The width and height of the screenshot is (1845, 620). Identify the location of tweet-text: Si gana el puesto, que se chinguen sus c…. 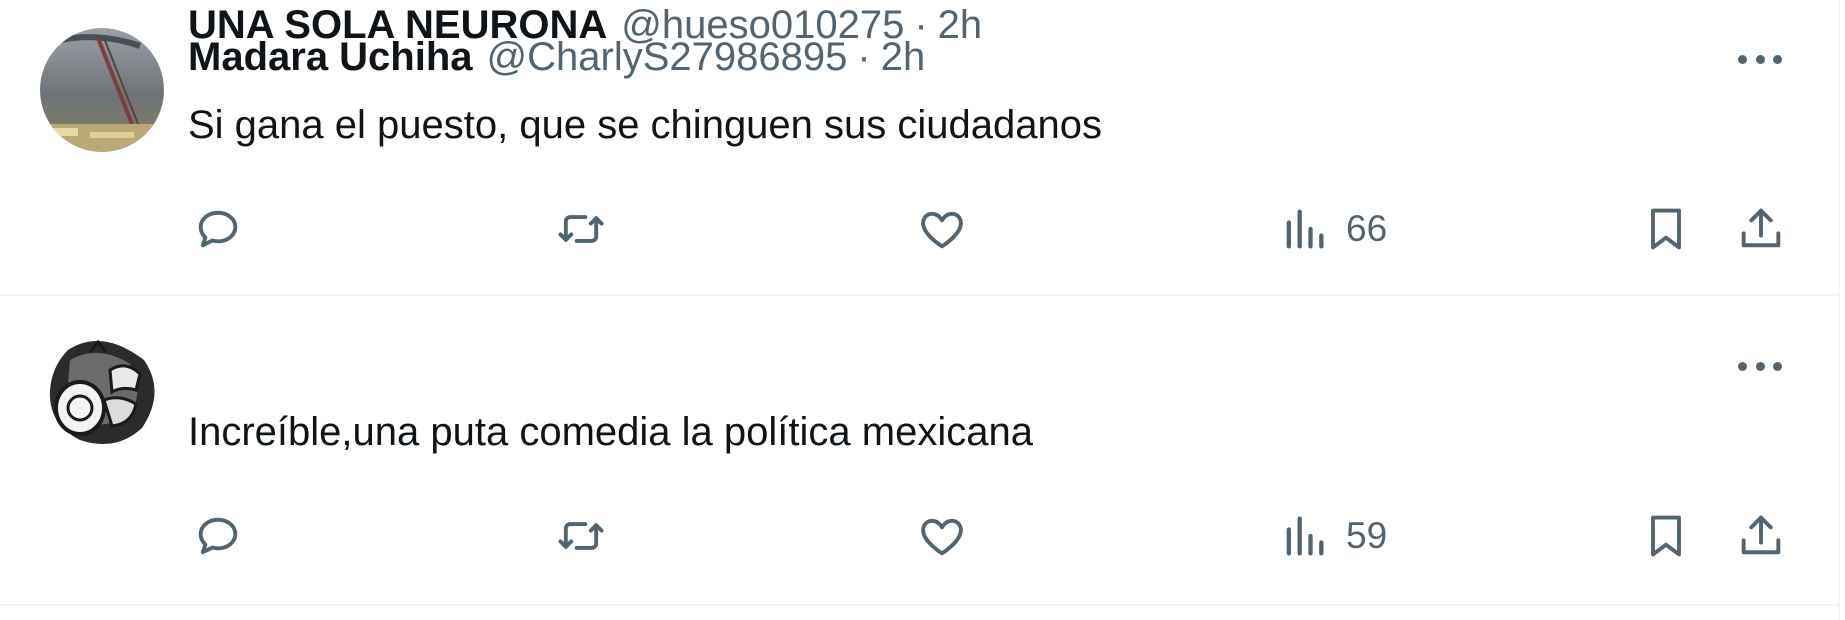
(645, 125).